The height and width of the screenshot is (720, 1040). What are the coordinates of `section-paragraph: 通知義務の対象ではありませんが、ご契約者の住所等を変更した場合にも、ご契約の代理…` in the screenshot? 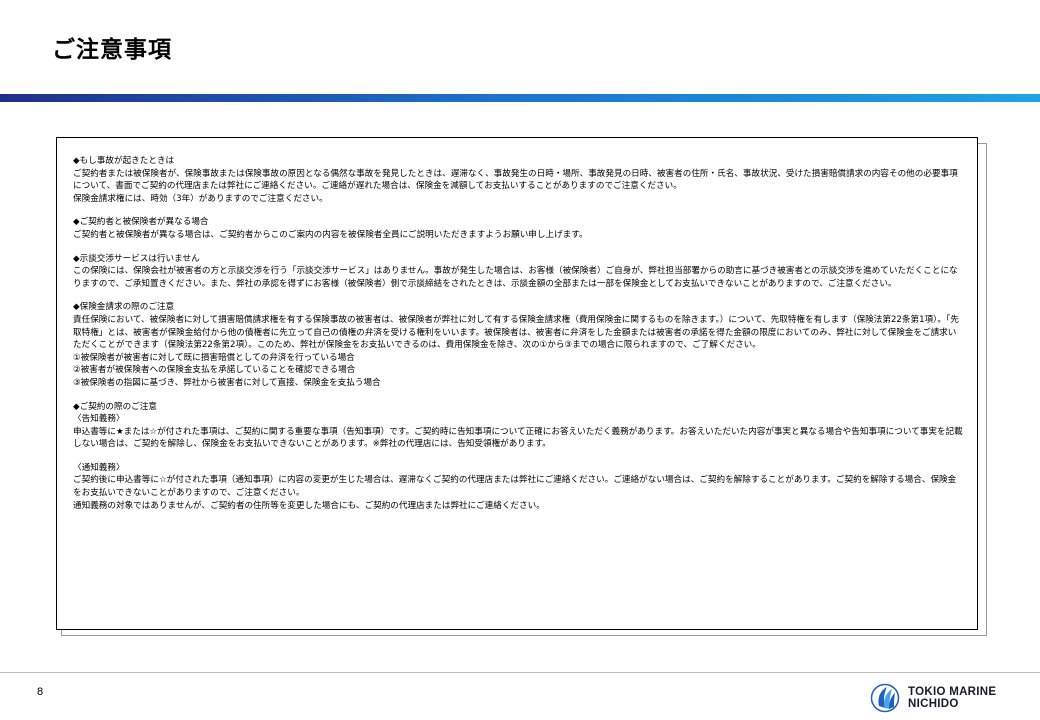 It's located at (309, 505).